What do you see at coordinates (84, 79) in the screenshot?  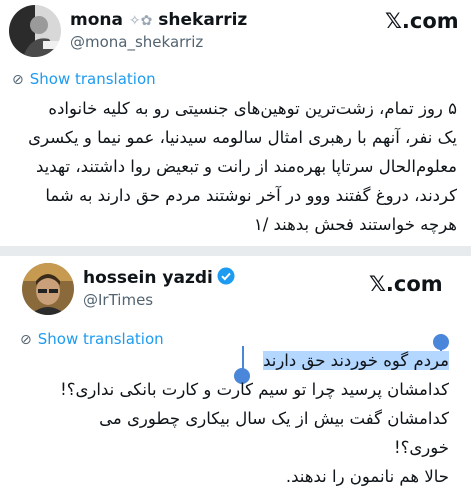 I see `show-translation-link: ⊘ Show translation` at bounding box center [84, 79].